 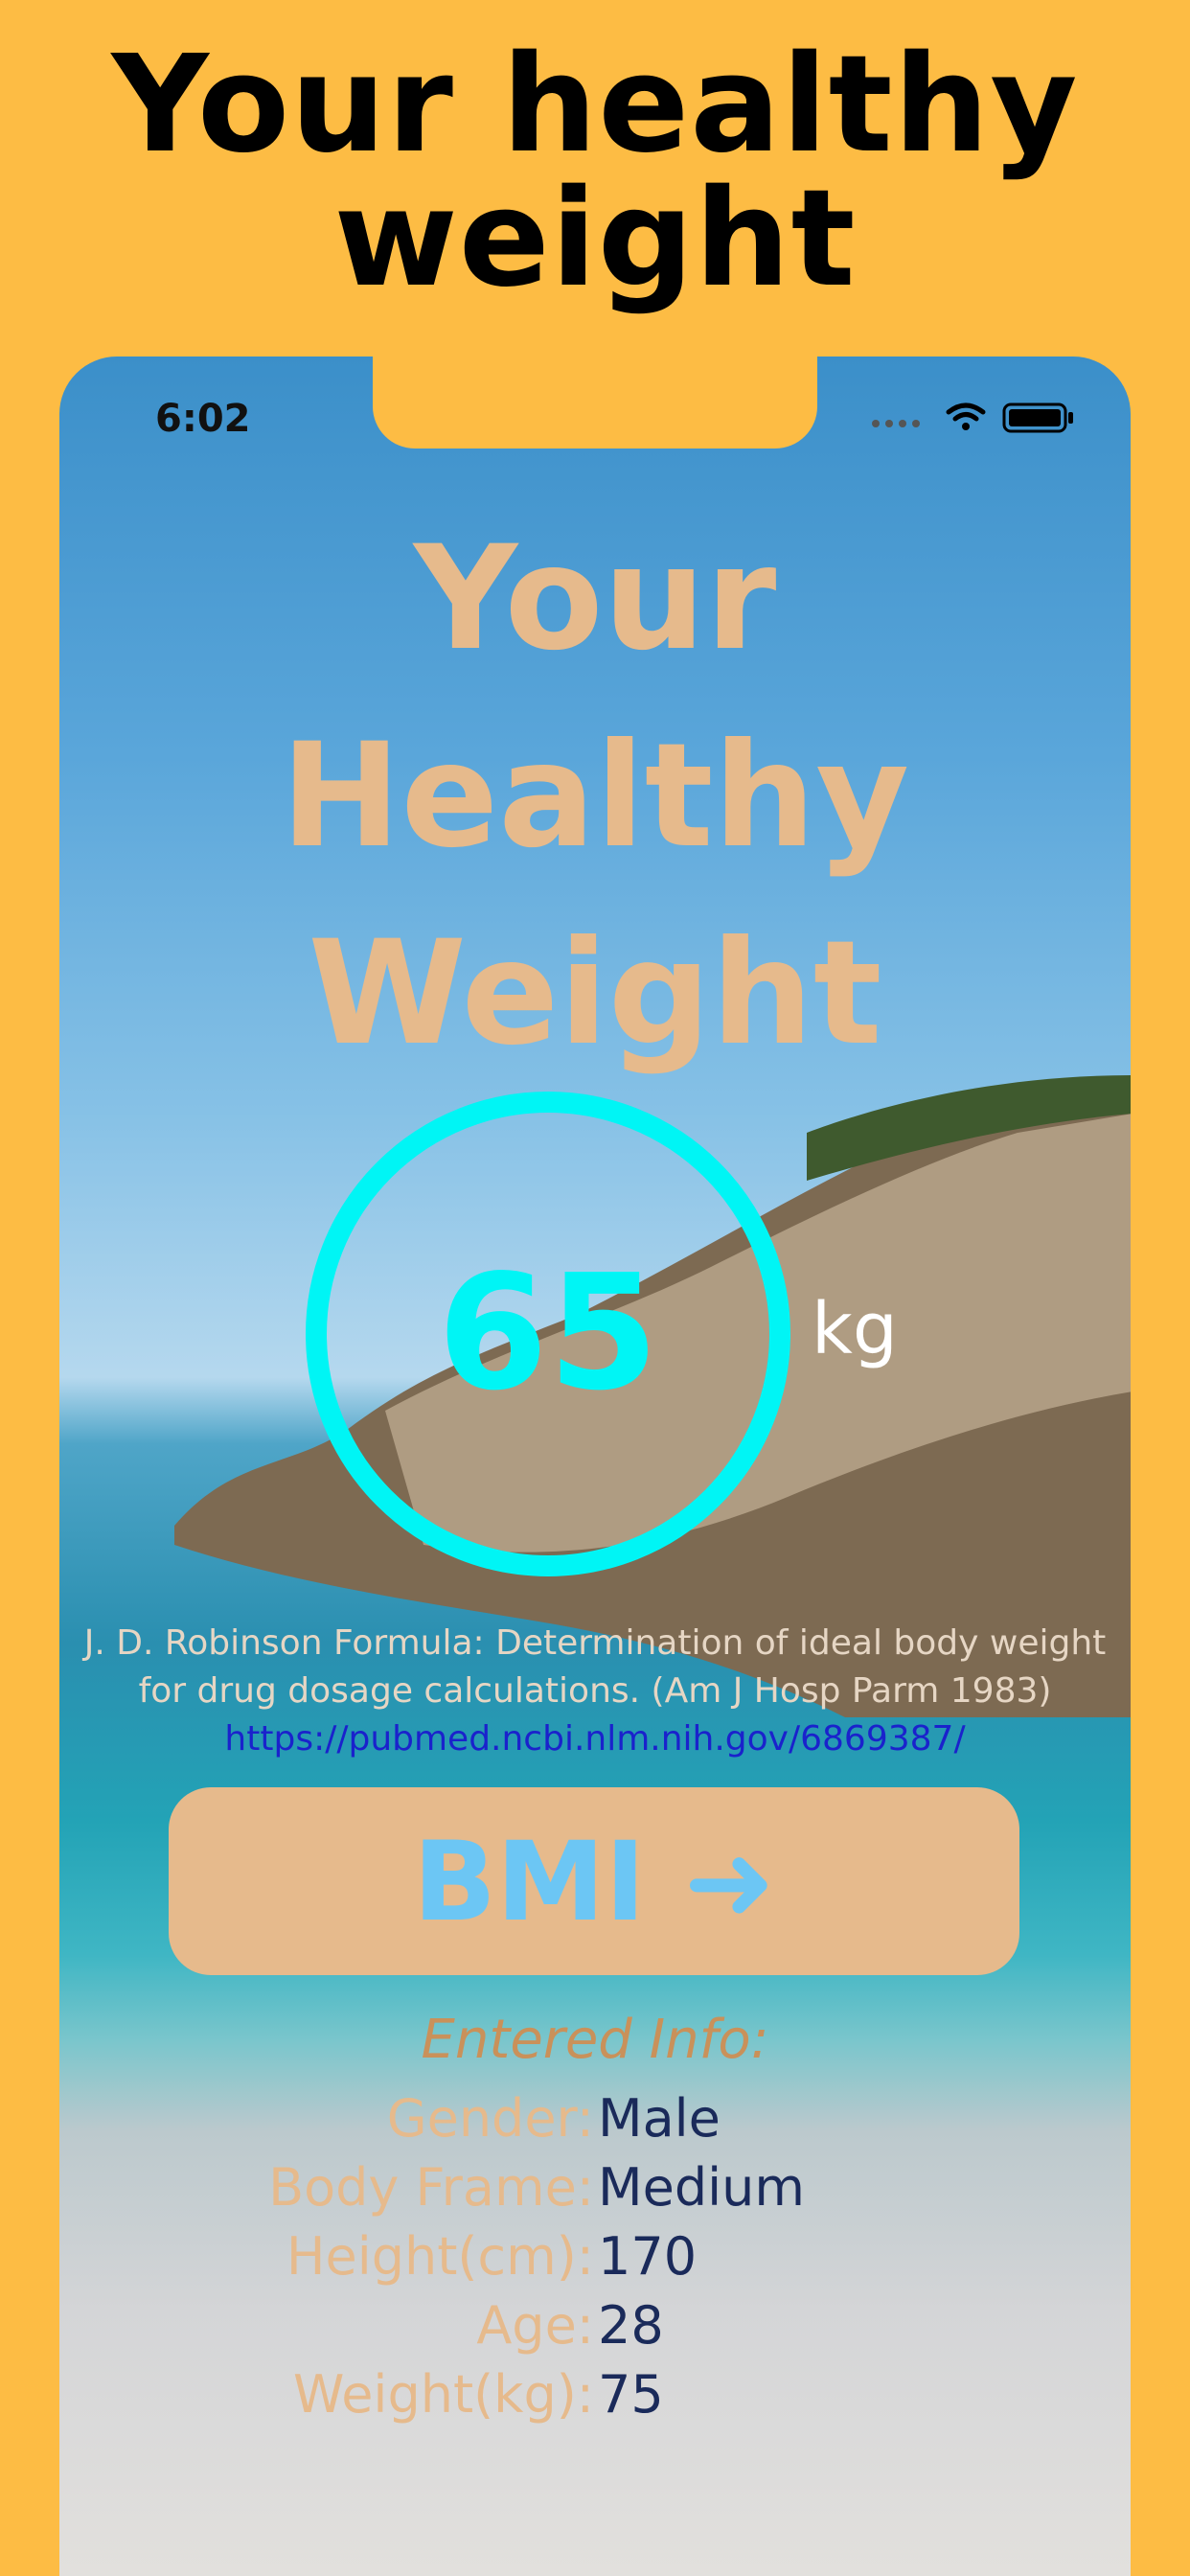 What do you see at coordinates (595, 402) in the screenshot?
I see `device-notch` at bounding box center [595, 402].